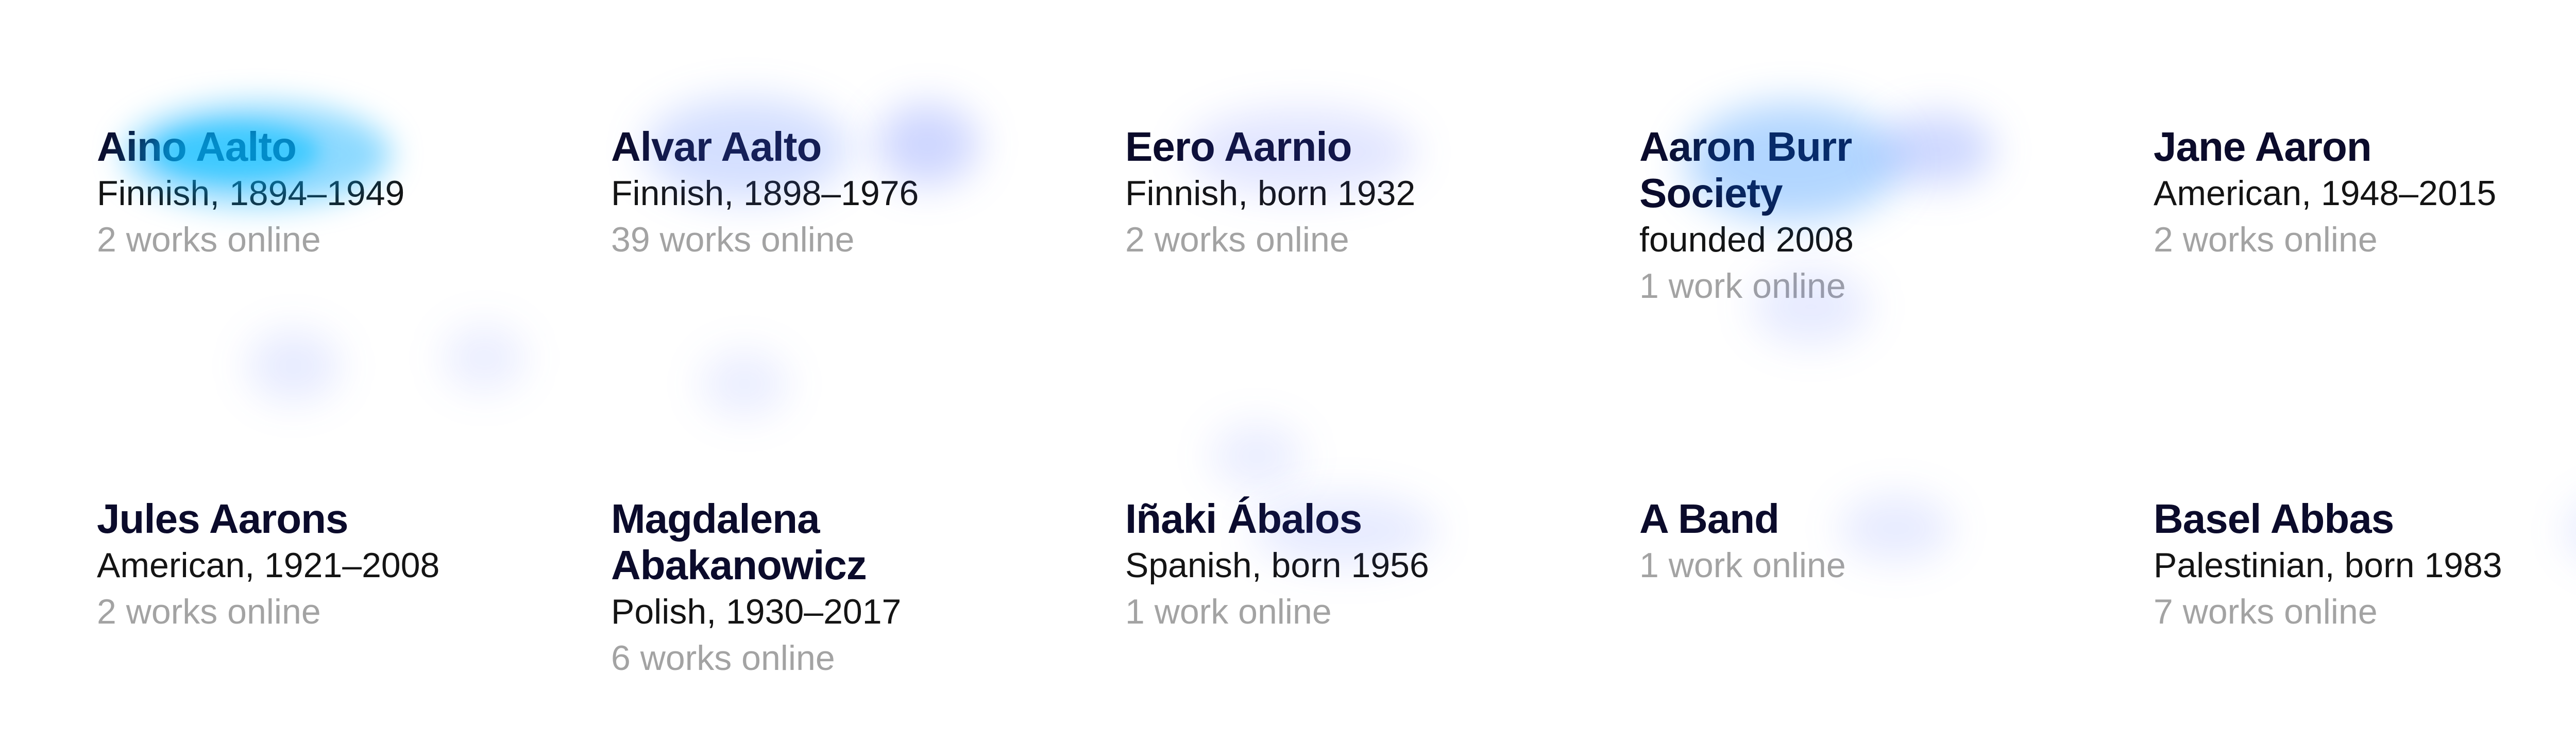 This screenshot has height=756, width=2576. What do you see at coordinates (268, 566) in the screenshot?
I see `artist-description: American, 1921–2008` at bounding box center [268, 566].